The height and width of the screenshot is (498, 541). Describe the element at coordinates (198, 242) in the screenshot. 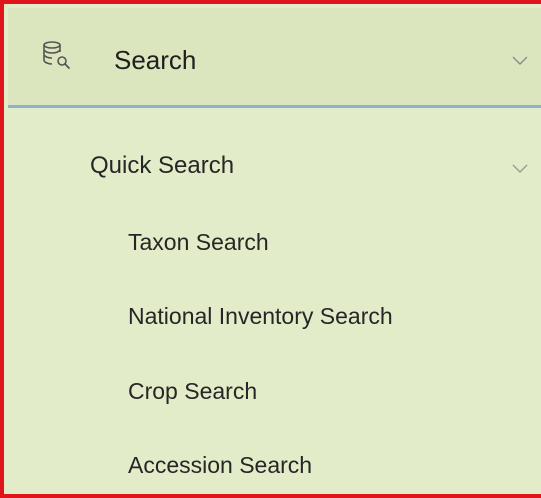

I see `taxon-search-link: Taxon Search` at that location.